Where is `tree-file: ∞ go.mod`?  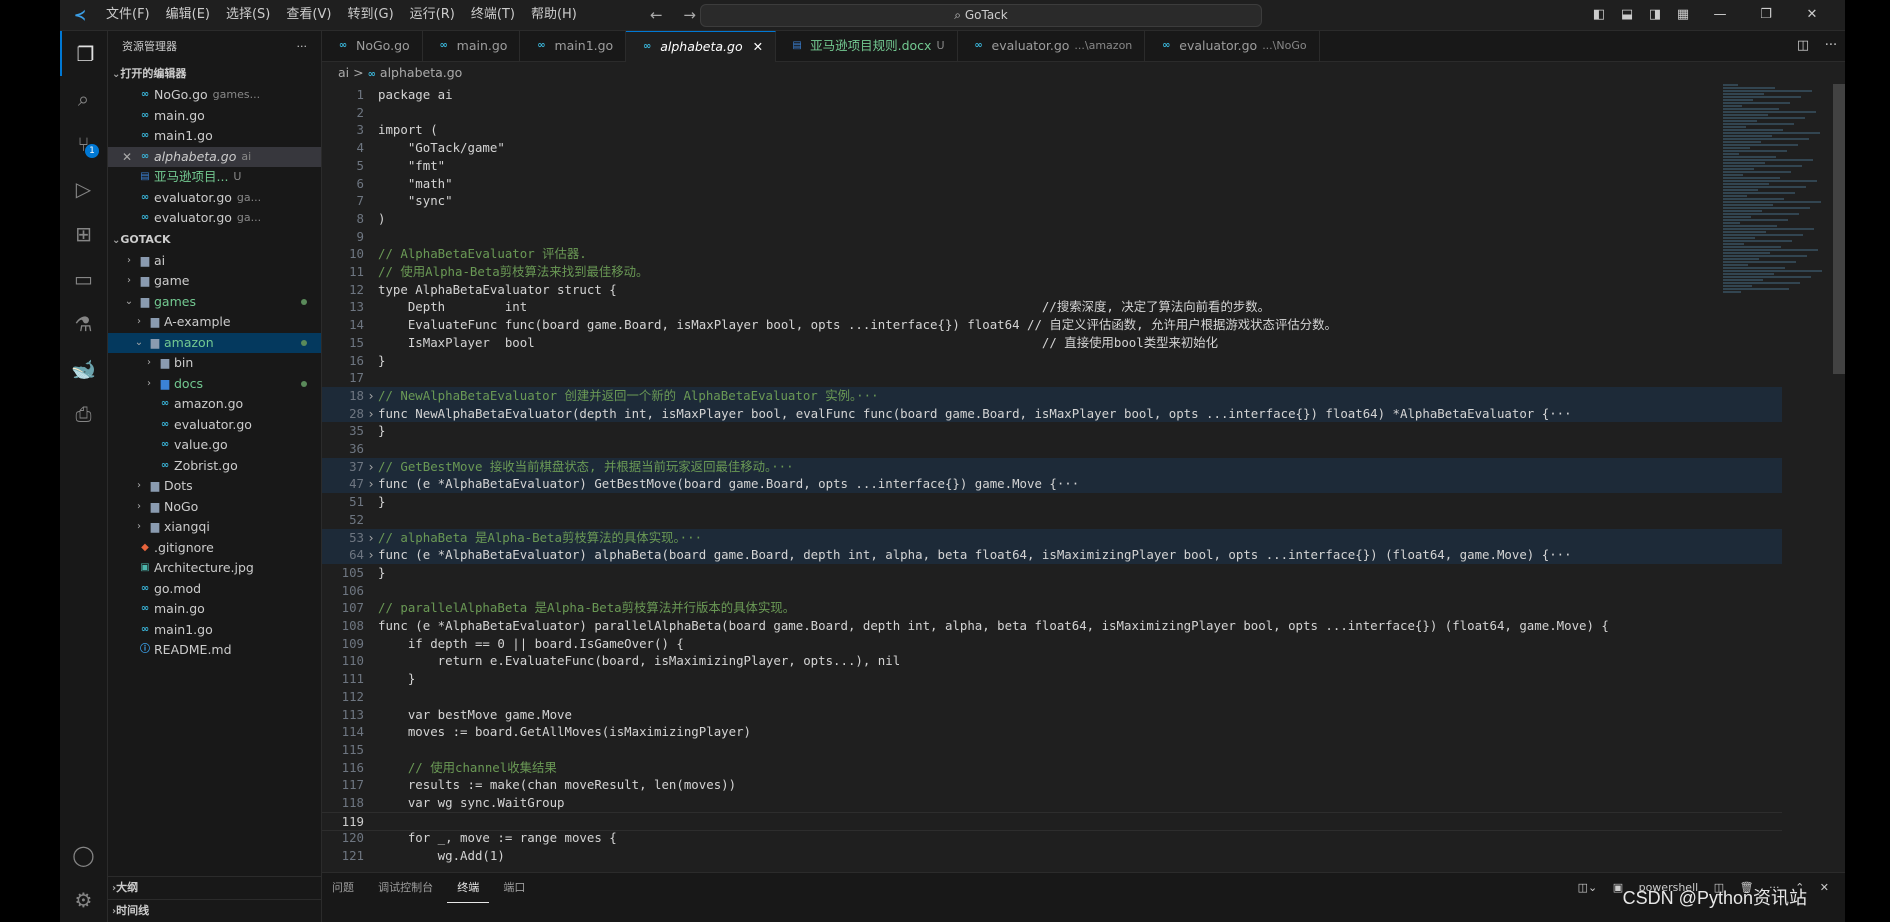 tree-file: ∞ go.mod is located at coordinates (214, 589).